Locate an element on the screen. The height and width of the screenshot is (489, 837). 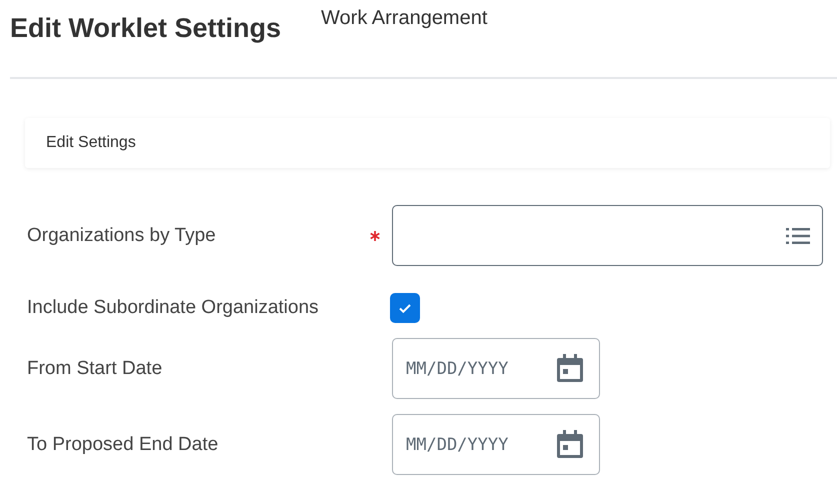
checkbox is located at coordinates (405, 308).